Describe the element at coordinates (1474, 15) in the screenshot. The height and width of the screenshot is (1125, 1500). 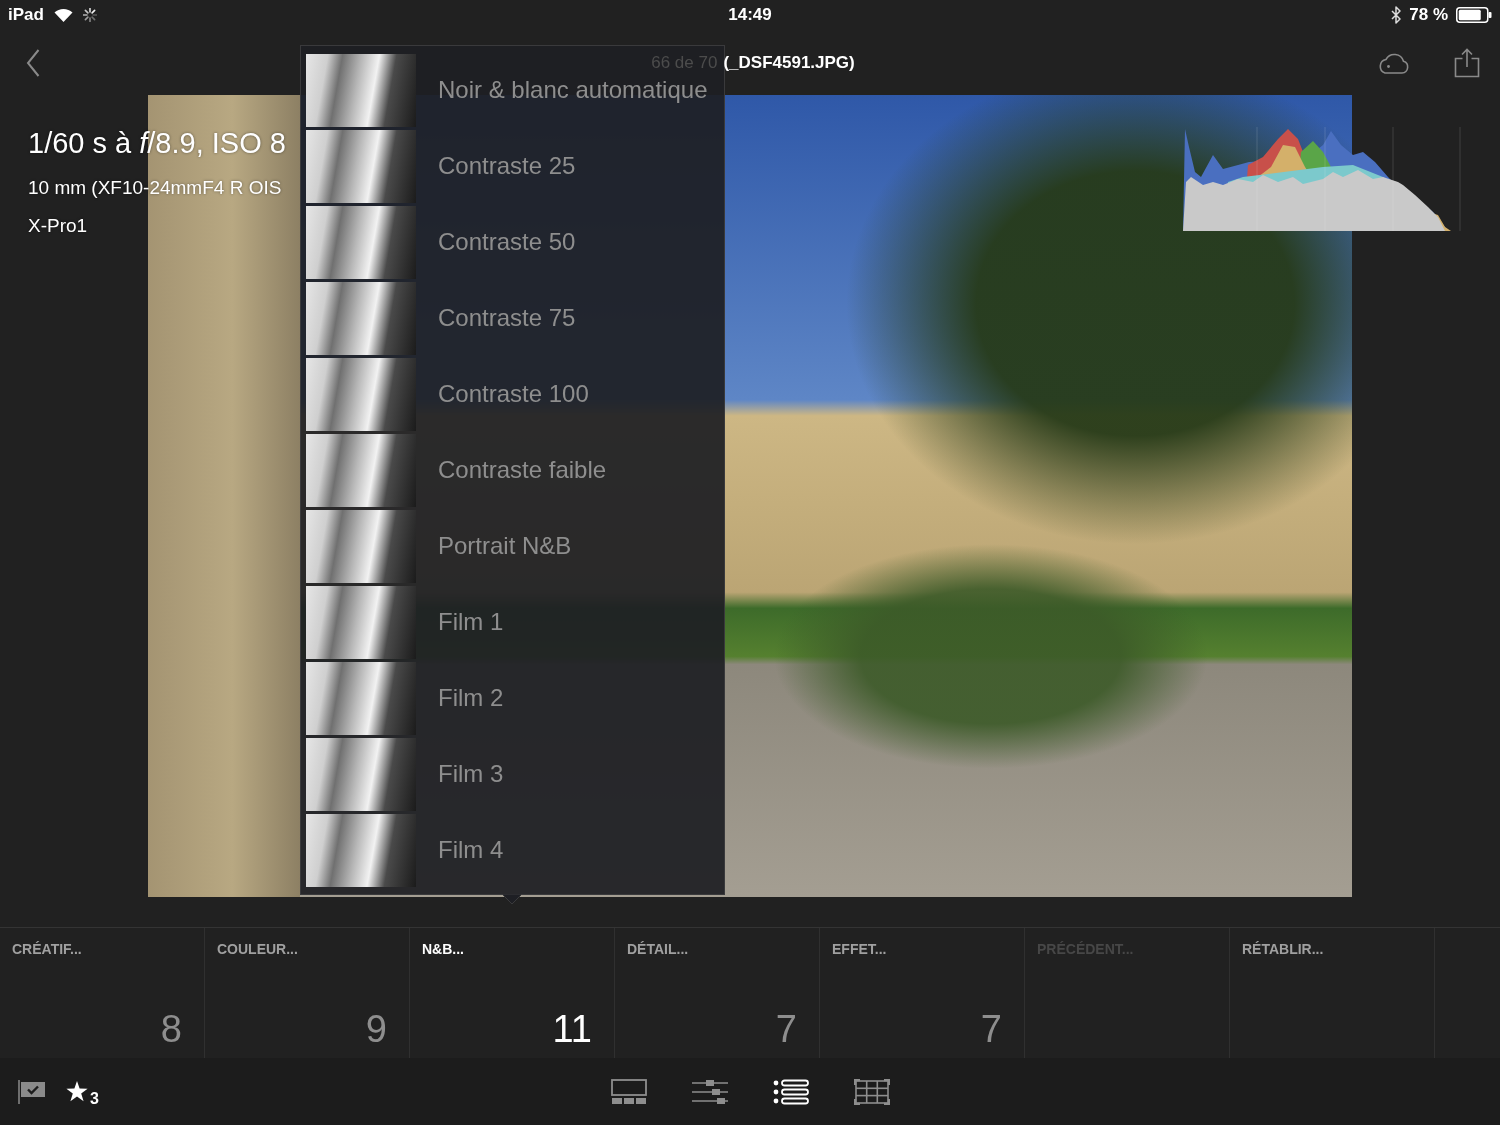
I see `battery-icon` at that location.